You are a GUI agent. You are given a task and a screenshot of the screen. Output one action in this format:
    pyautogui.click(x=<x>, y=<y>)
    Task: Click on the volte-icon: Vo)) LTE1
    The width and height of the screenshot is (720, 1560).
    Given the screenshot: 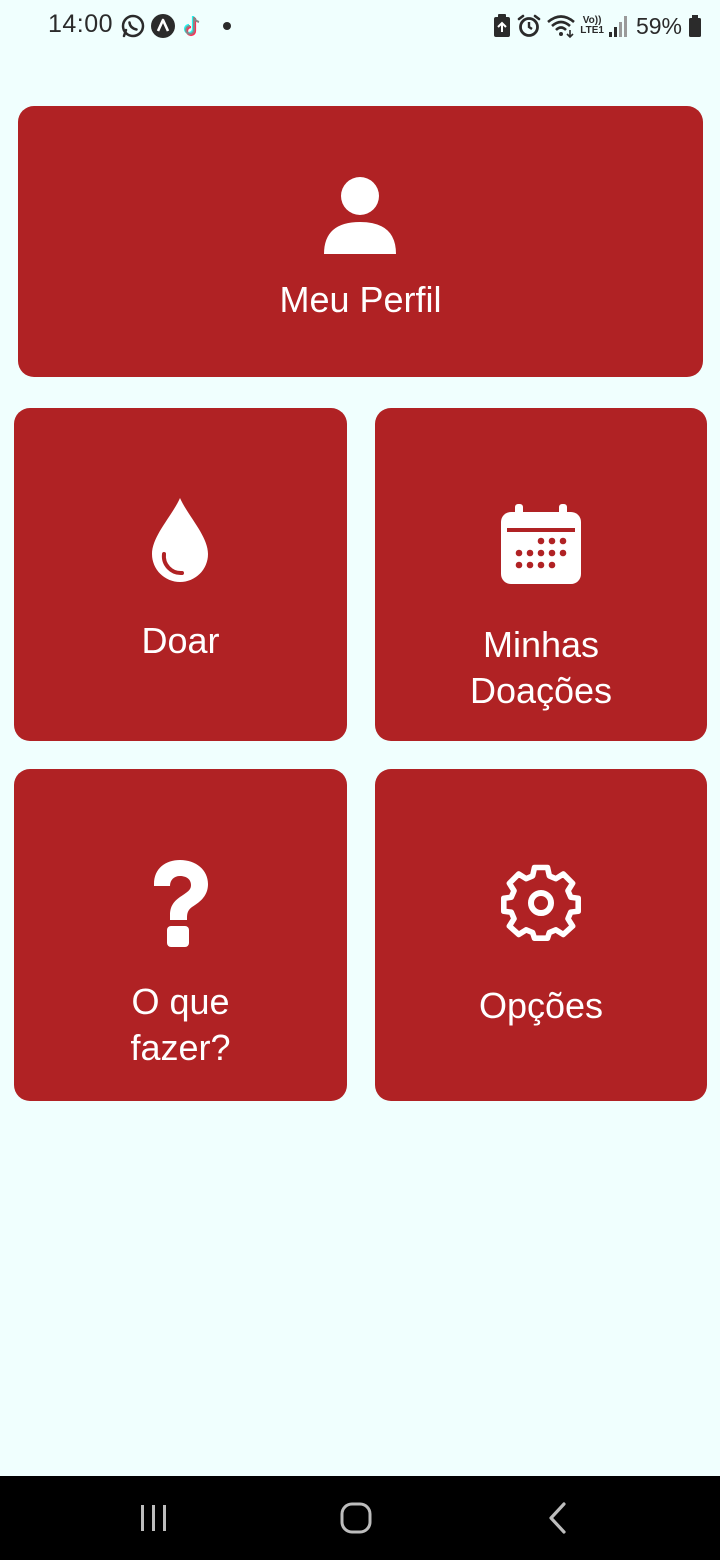 What is the action you would take?
    pyautogui.click(x=592, y=26)
    